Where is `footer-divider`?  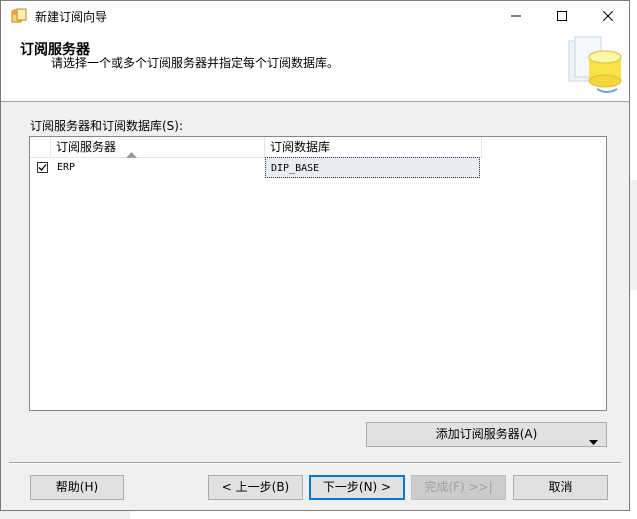 footer-divider is located at coordinates (315, 463).